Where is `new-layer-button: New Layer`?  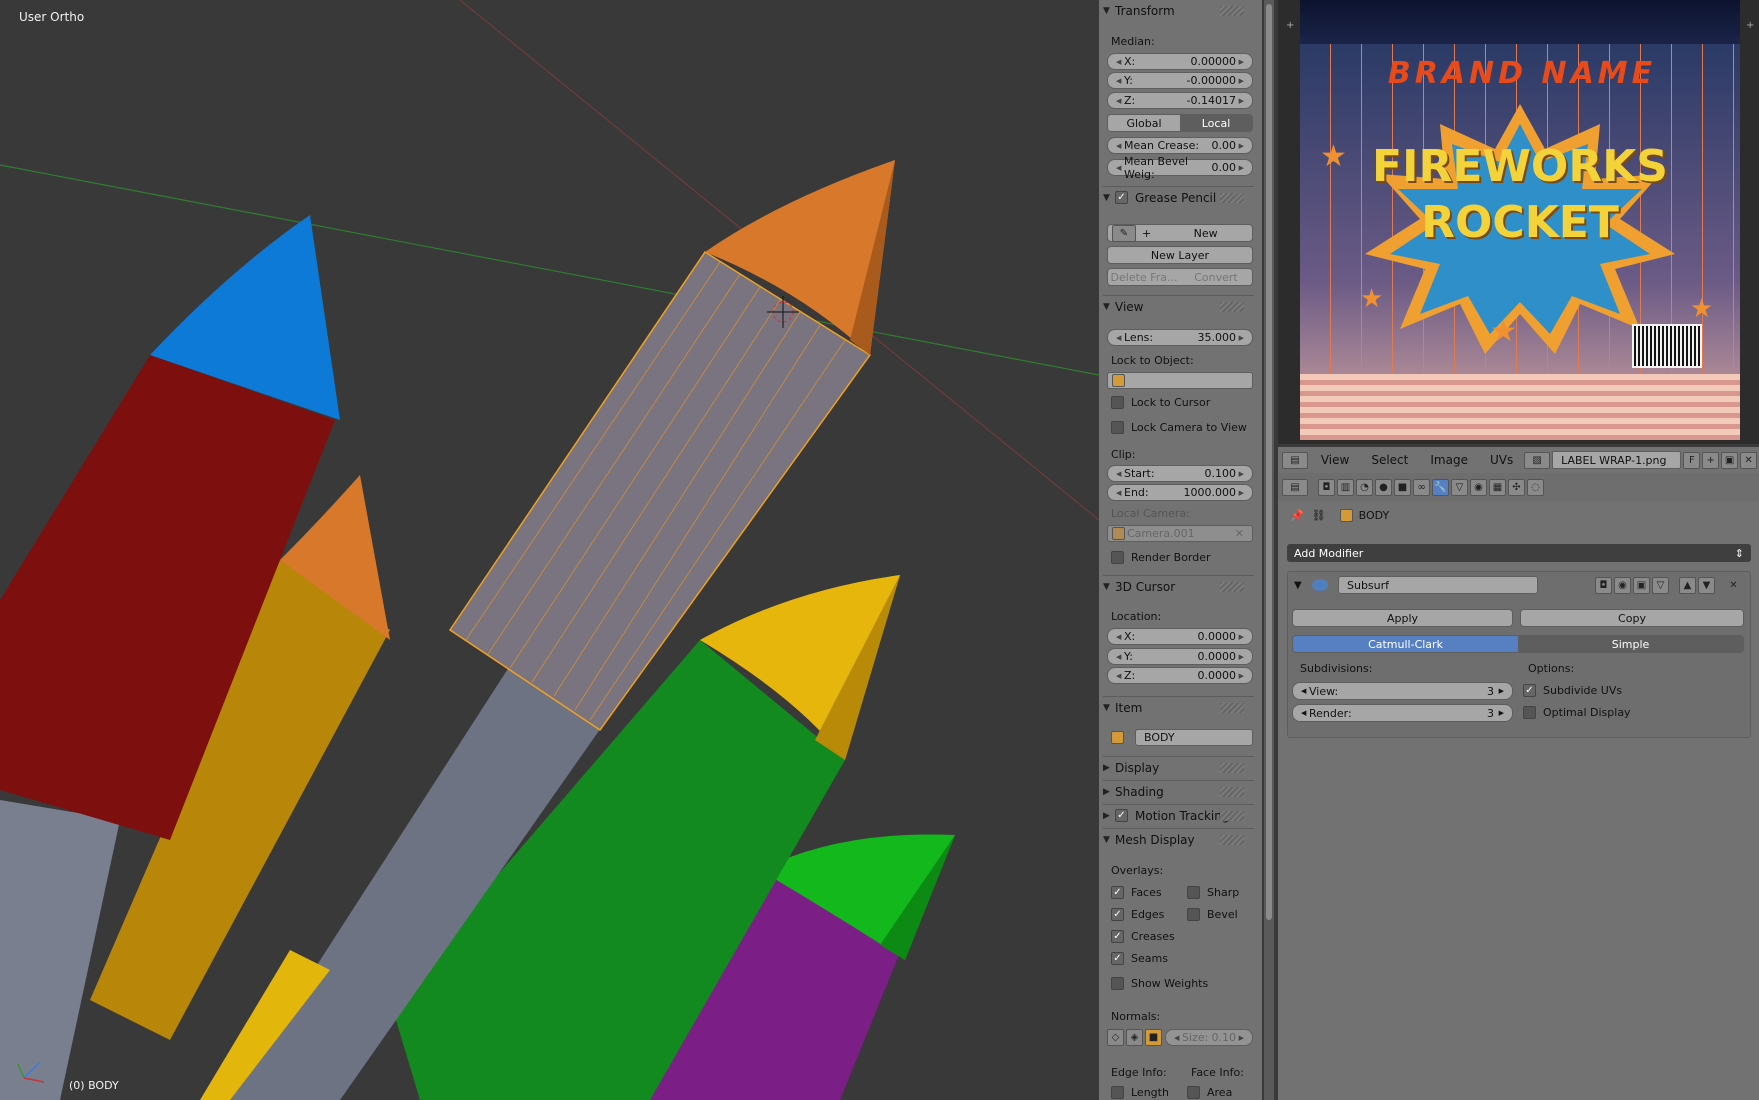 new-layer-button: New Layer is located at coordinates (1180, 255).